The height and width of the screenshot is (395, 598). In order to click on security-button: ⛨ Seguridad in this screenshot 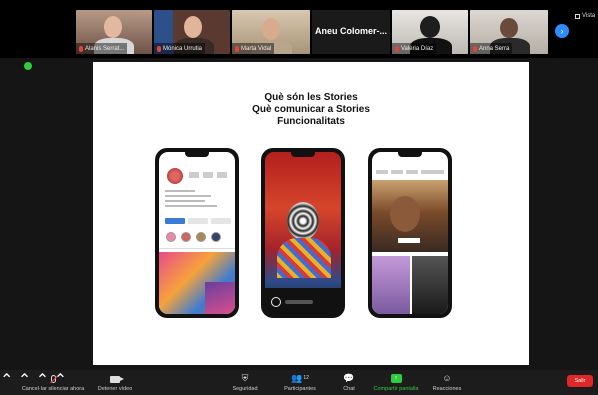, I will do `click(245, 382)`.